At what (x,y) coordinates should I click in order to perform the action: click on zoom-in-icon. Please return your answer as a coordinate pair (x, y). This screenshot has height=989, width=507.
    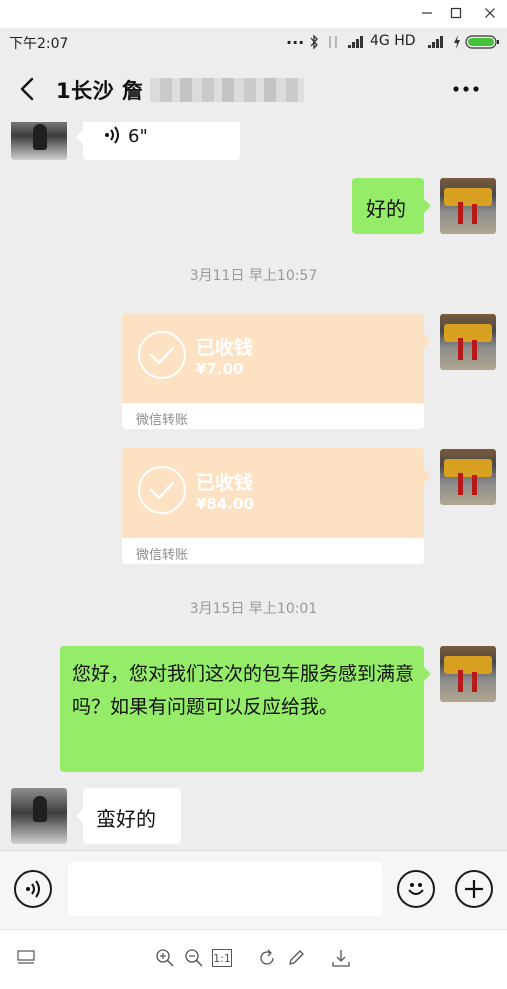
    Looking at the image, I should click on (165, 958).